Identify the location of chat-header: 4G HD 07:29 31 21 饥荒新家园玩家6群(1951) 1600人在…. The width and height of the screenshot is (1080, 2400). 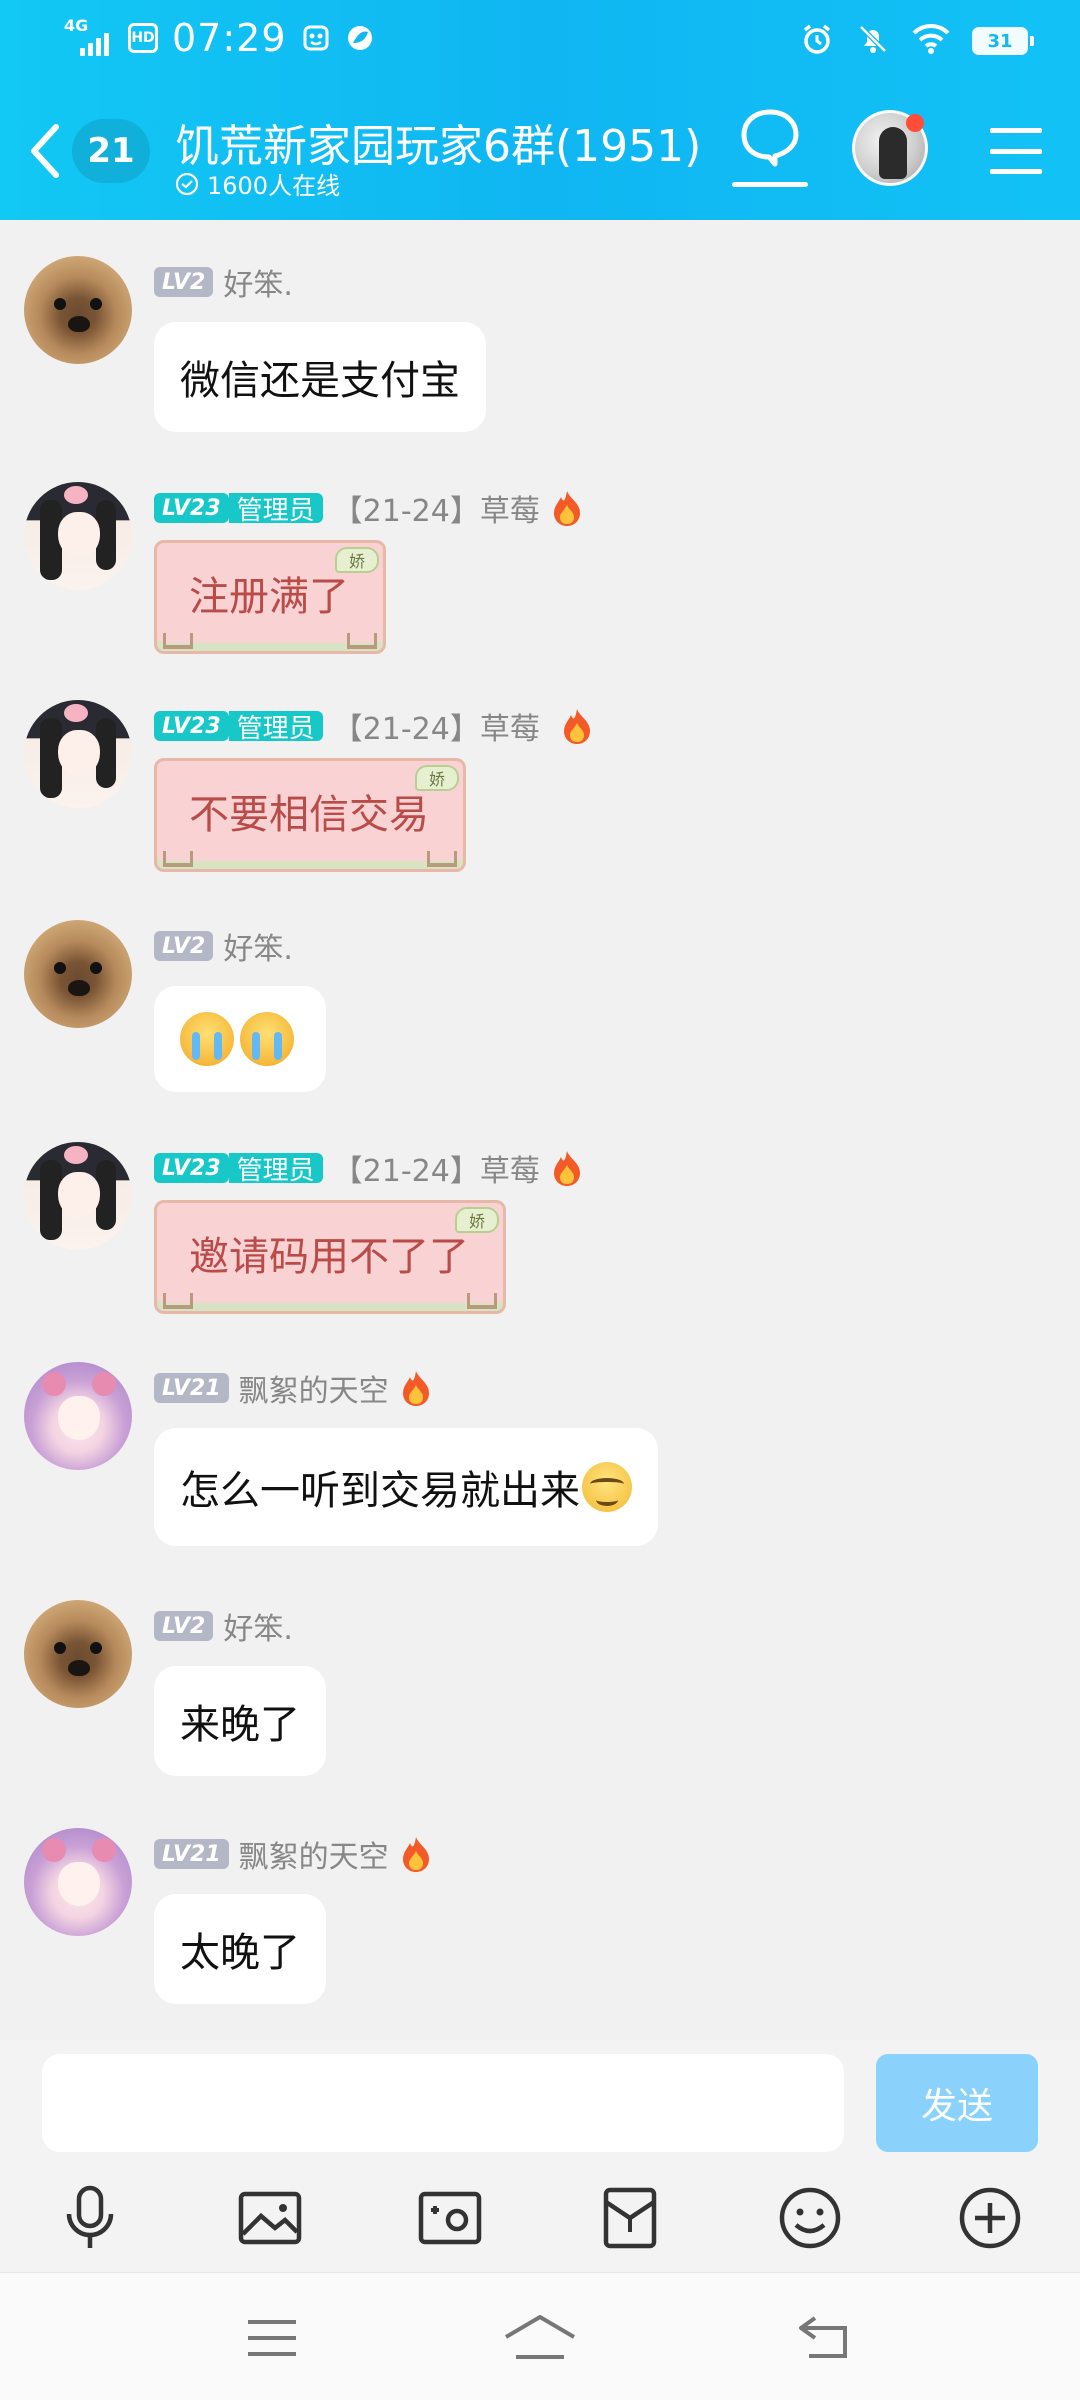
(540, 110).